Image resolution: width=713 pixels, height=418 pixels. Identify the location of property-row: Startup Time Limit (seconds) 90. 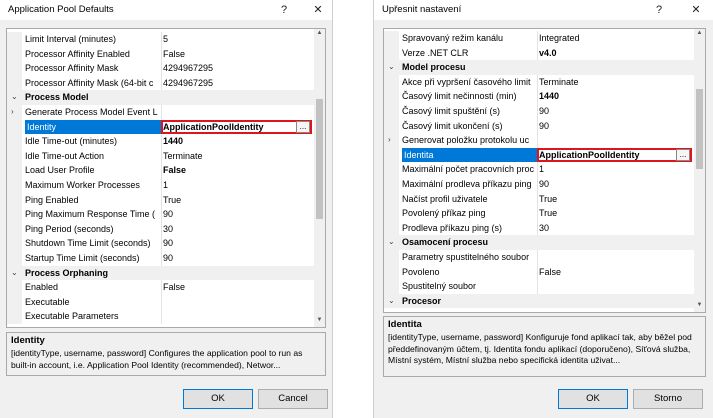
(166, 258).